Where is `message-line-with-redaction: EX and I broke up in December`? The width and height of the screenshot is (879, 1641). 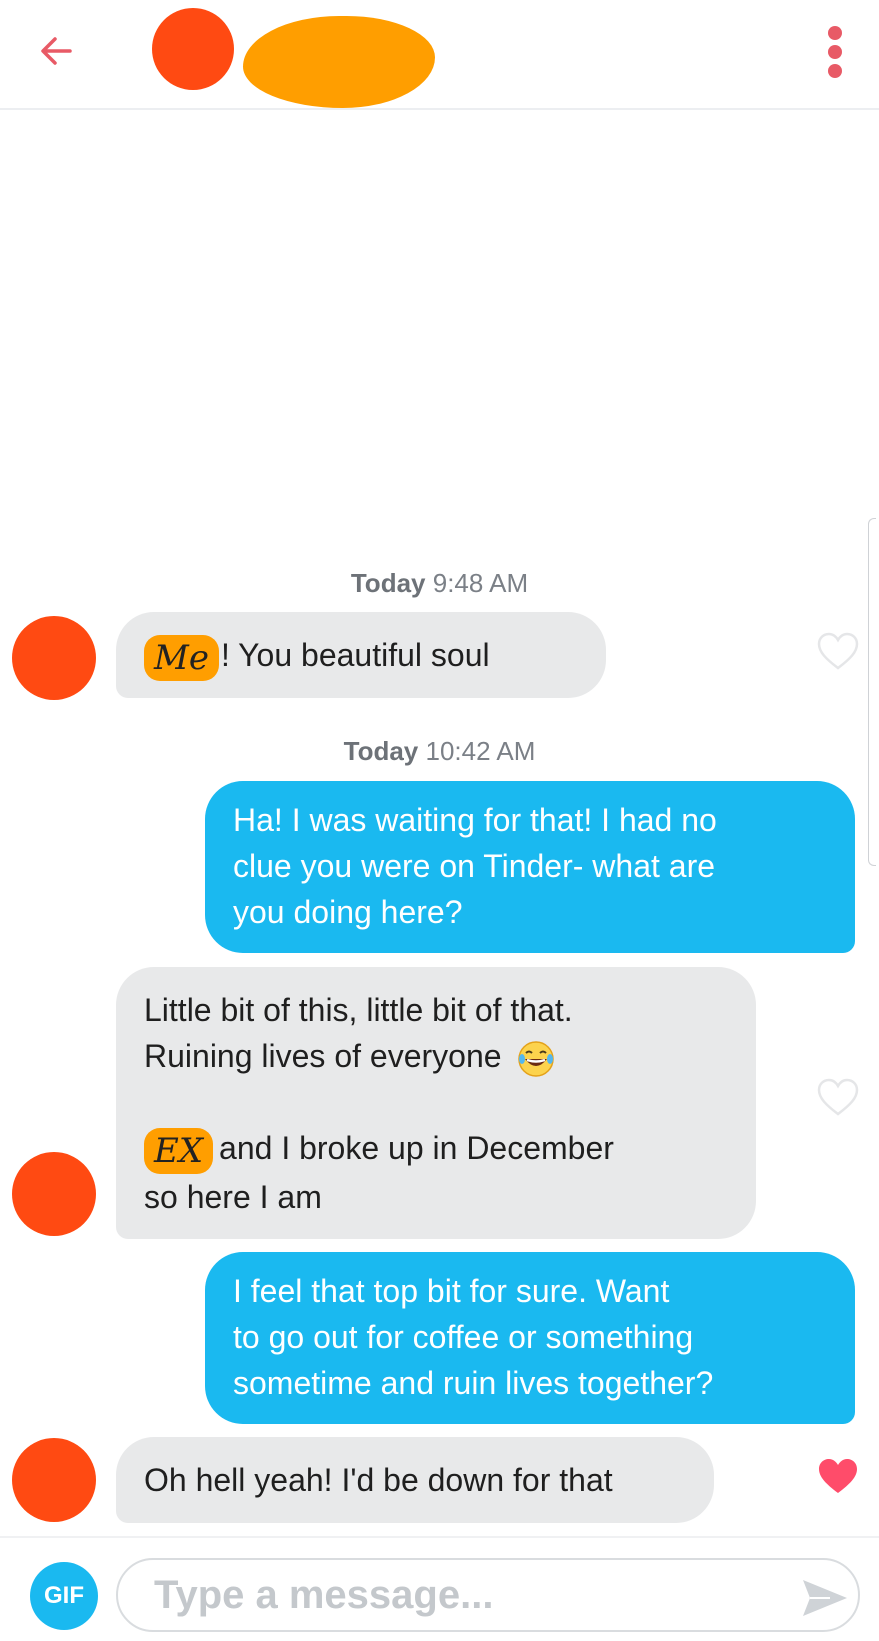
message-line-with-redaction: EX and I broke up in December is located at coordinates (436, 1149).